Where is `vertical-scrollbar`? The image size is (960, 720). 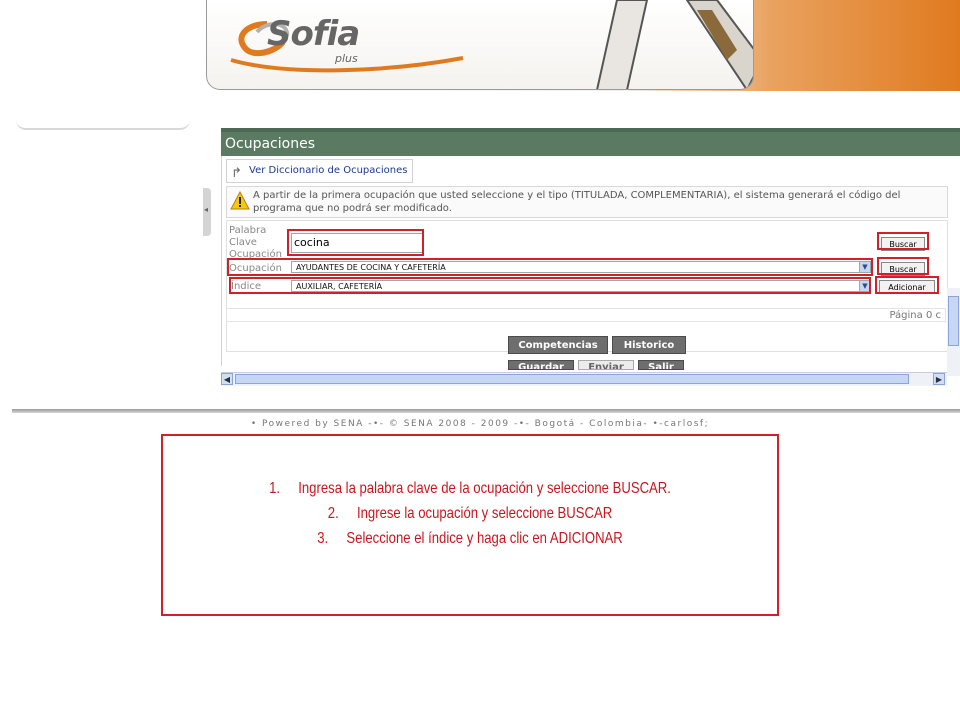 vertical-scrollbar is located at coordinates (953, 332).